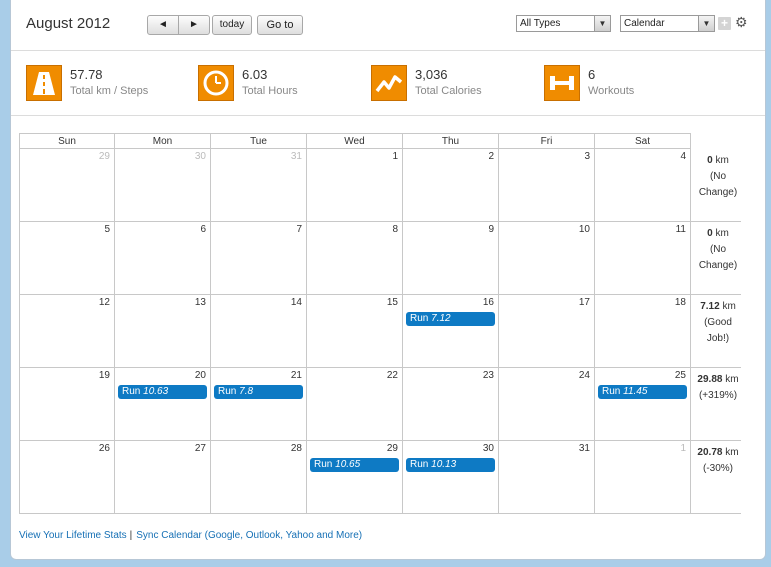 The width and height of the screenshot is (771, 567). What do you see at coordinates (258, 392) in the screenshot?
I see `workout-event: Run 7.8` at bounding box center [258, 392].